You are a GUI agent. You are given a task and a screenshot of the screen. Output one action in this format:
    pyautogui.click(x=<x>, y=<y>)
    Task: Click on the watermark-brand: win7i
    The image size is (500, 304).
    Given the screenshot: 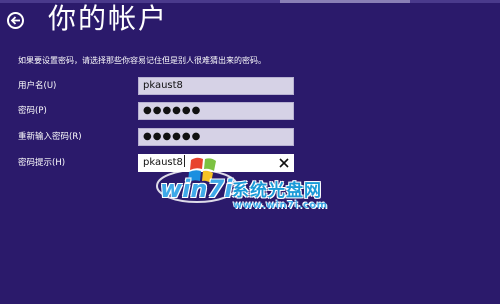 What is the action you would take?
    pyautogui.click(x=196, y=189)
    